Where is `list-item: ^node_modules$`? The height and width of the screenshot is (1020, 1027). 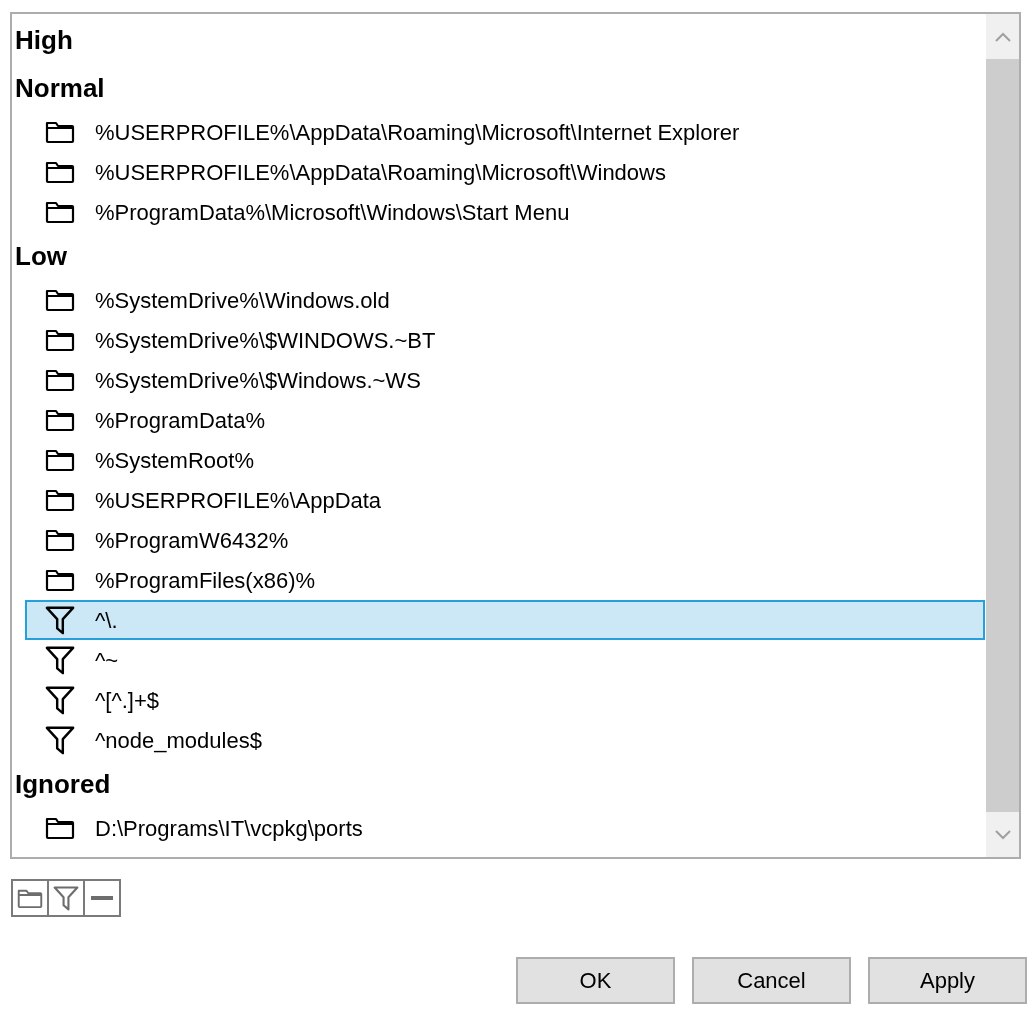 list-item: ^node_modules$ is located at coordinates (505, 740).